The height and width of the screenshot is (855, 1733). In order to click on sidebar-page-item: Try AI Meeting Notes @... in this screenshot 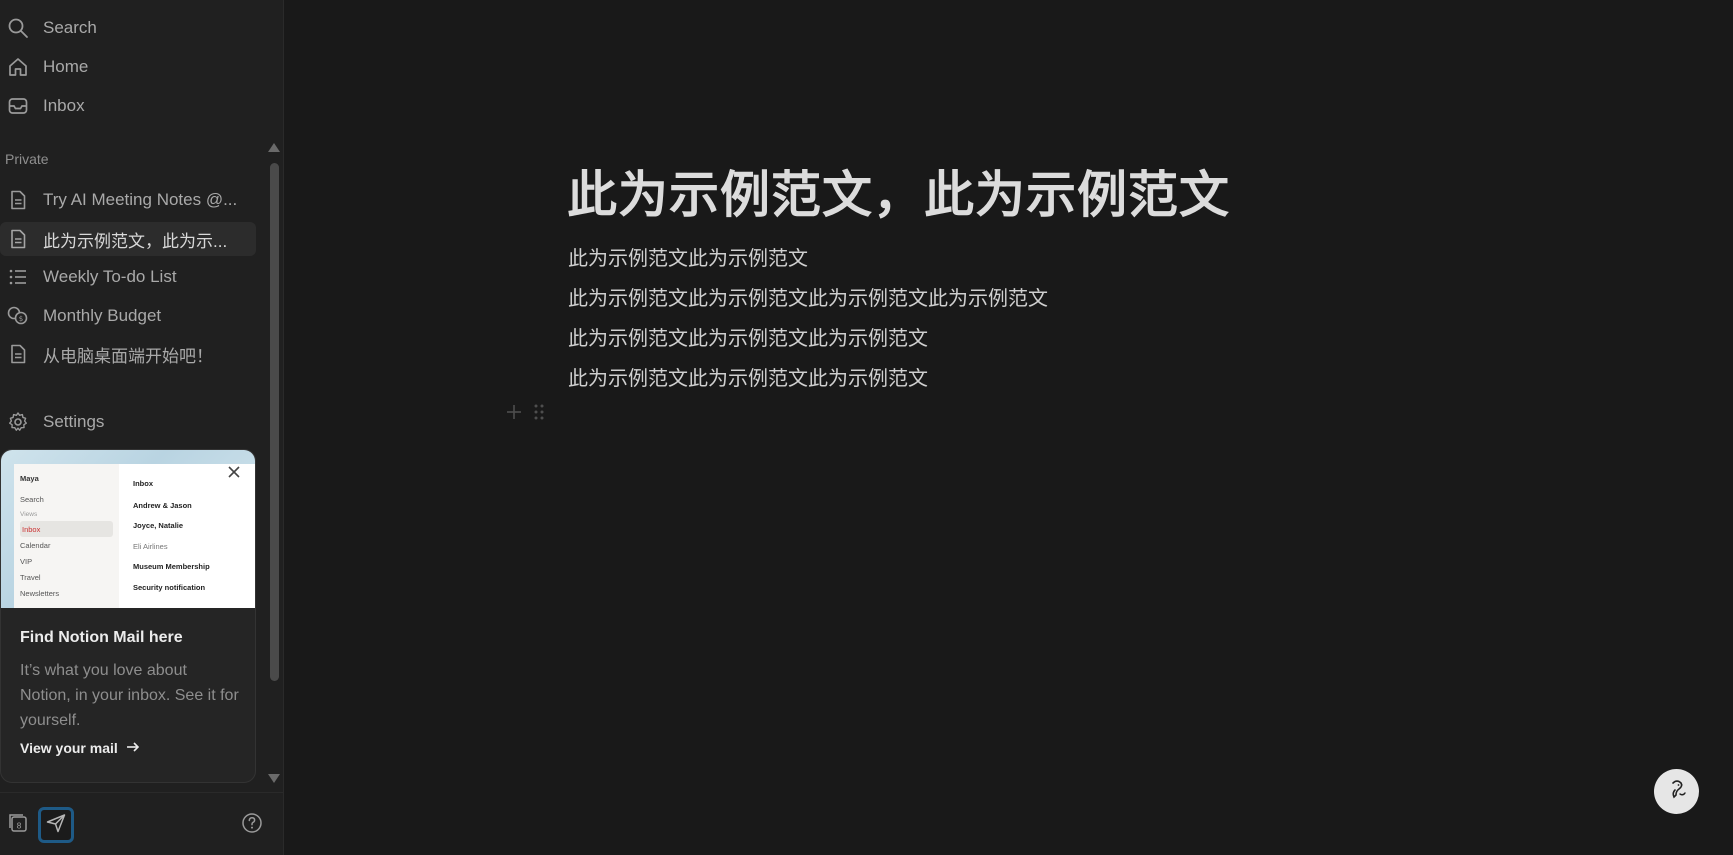, I will do `click(128, 200)`.